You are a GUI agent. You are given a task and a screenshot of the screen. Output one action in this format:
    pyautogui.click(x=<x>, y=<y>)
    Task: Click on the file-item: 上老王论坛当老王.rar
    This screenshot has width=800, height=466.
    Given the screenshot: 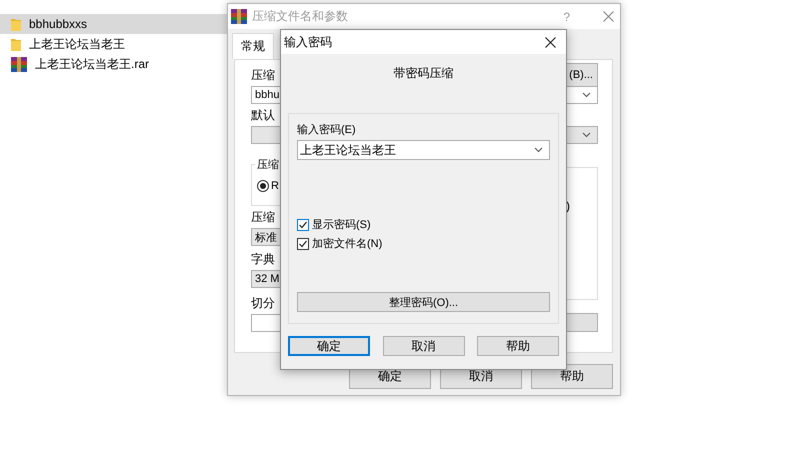 What is the action you would take?
    pyautogui.click(x=114, y=64)
    